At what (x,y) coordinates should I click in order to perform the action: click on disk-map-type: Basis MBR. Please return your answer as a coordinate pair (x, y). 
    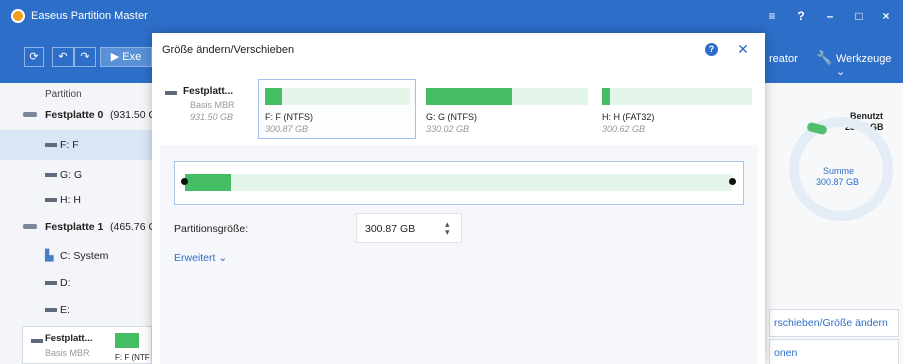
    Looking at the image, I should click on (67, 353).